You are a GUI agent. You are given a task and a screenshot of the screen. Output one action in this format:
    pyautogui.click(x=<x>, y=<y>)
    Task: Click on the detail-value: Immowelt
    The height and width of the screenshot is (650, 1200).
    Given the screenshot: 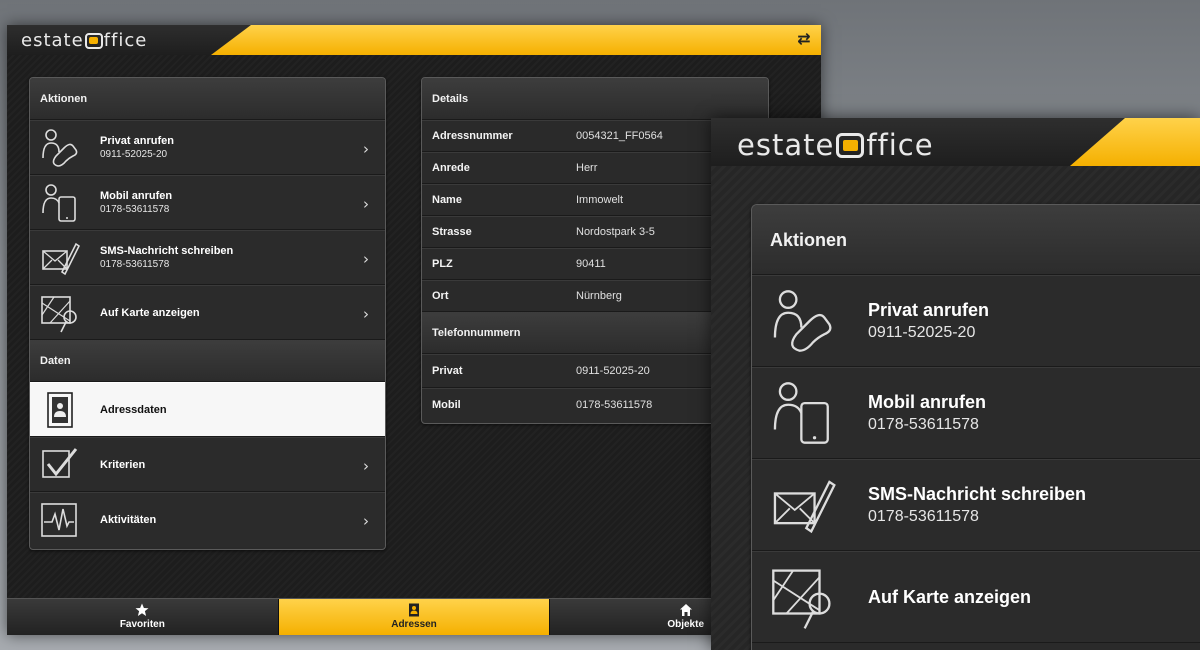 What is the action you would take?
    pyautogui.click(x=600, y=200)
    